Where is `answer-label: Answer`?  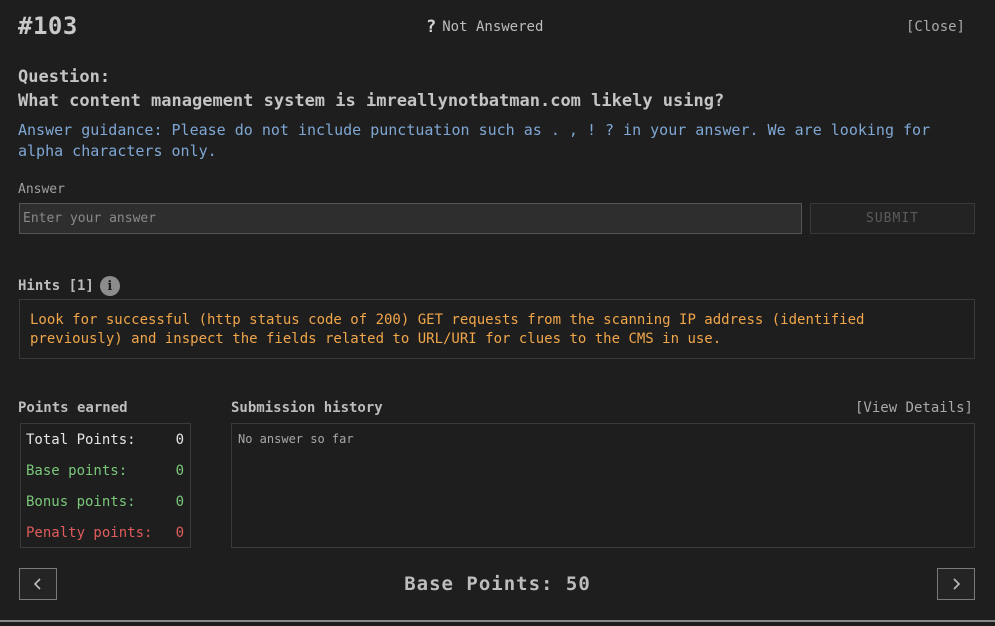
answer-label: Answer is located at coordinates (41, 189).